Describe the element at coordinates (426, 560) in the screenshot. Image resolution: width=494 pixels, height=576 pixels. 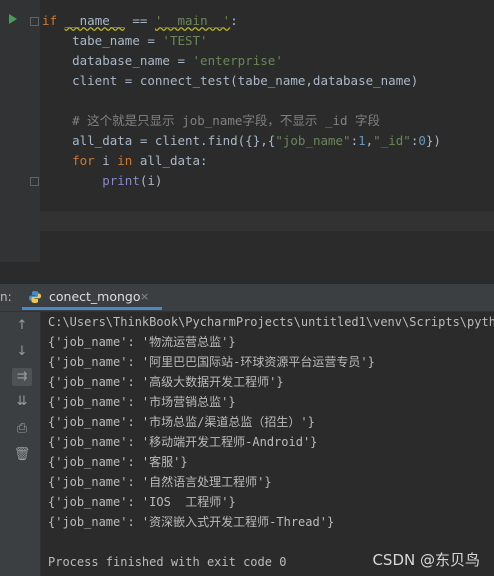
I see `watermark: CSDN @东贝鸟` at that location.